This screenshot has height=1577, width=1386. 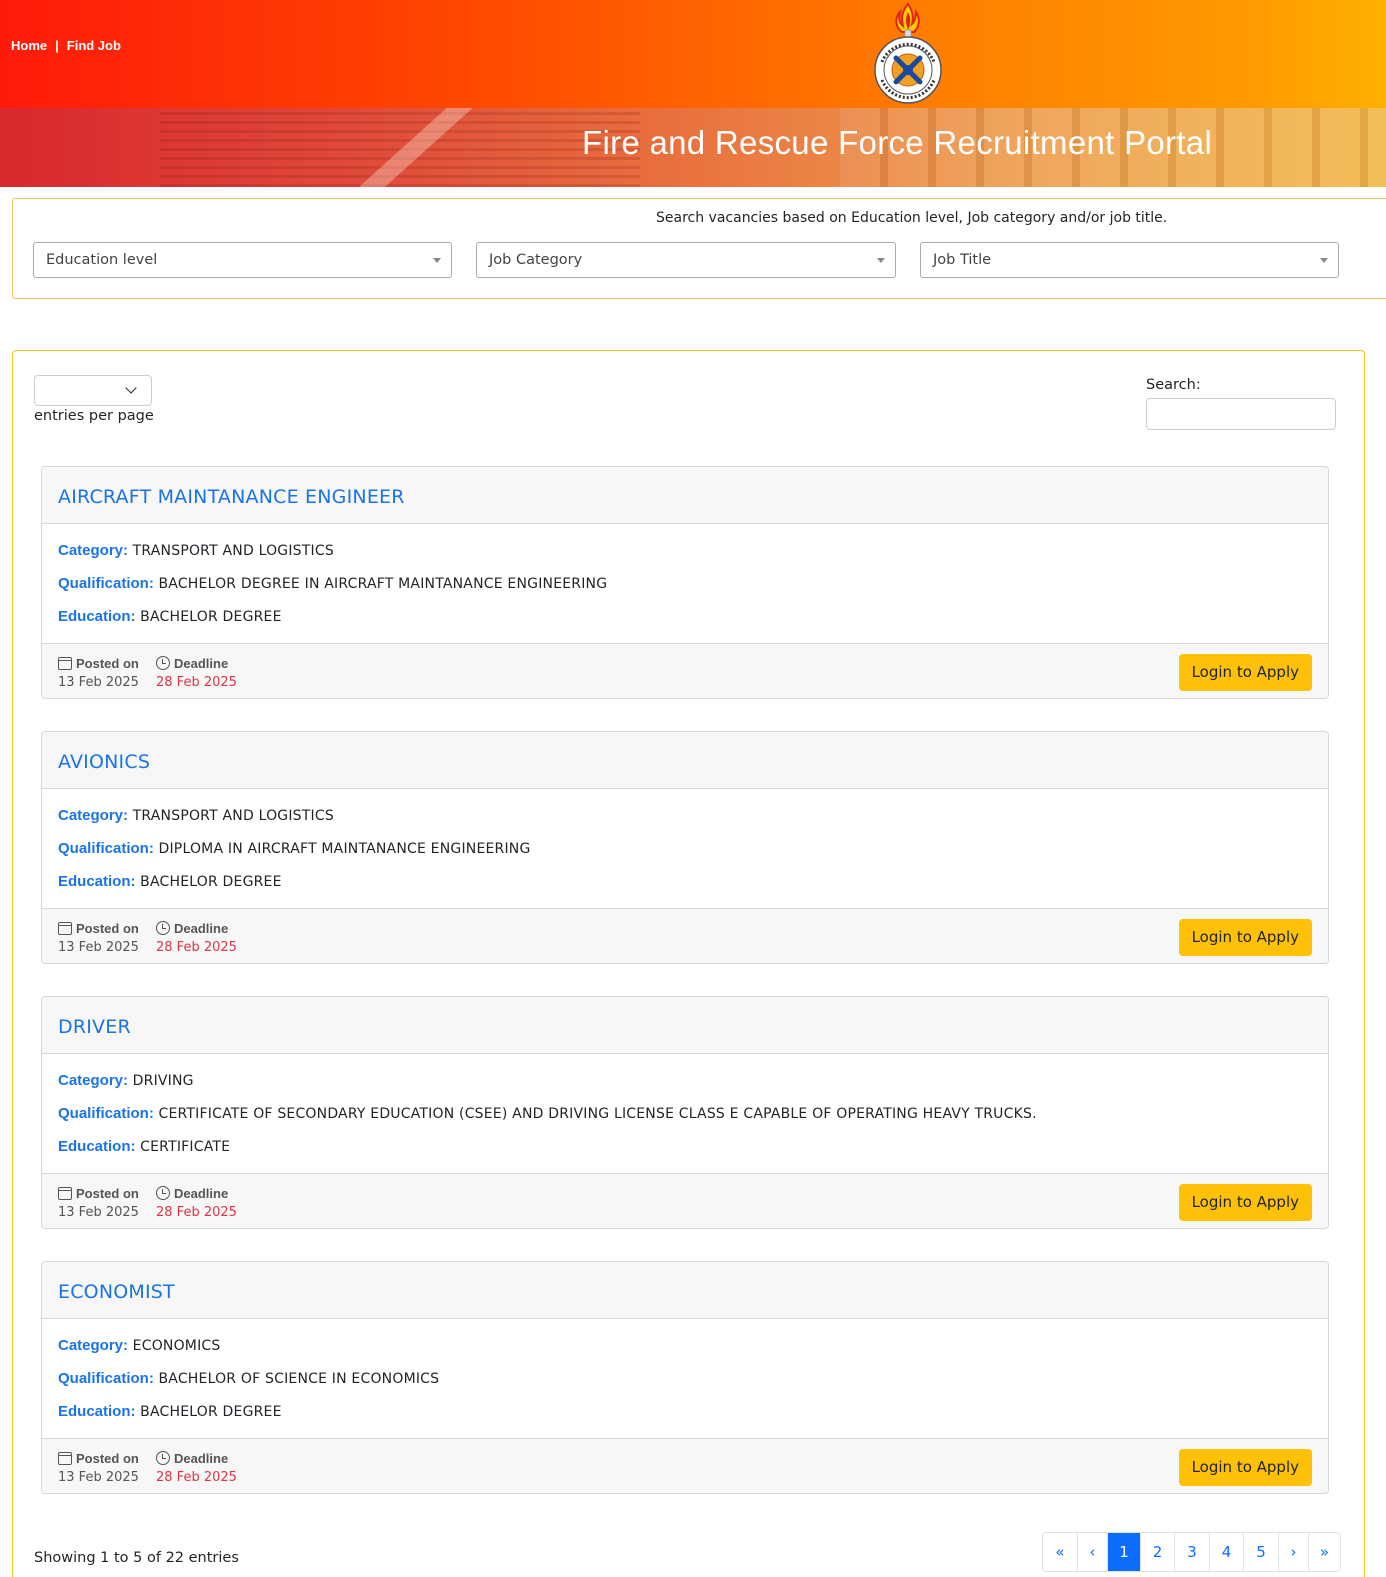 I want to click on job-category-row: Category: DRIVING, so click(x=685, y=1088).